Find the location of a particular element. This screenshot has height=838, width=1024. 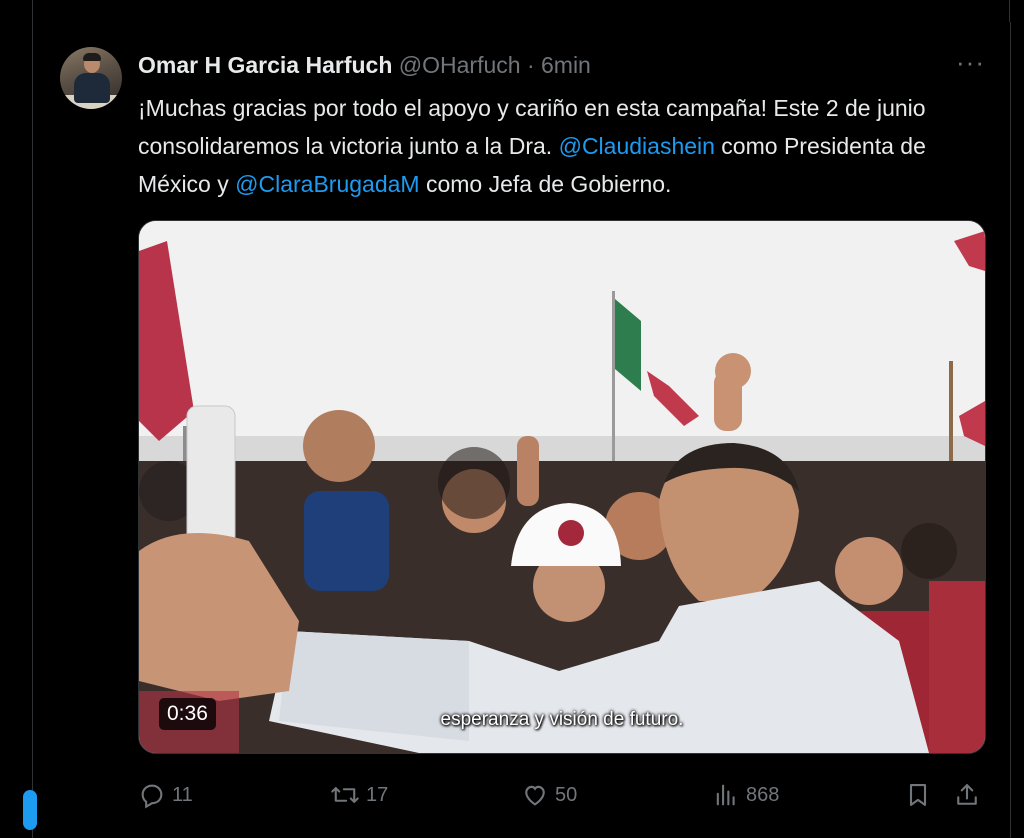

bookmark-icon is located at coordinates (918, 795).